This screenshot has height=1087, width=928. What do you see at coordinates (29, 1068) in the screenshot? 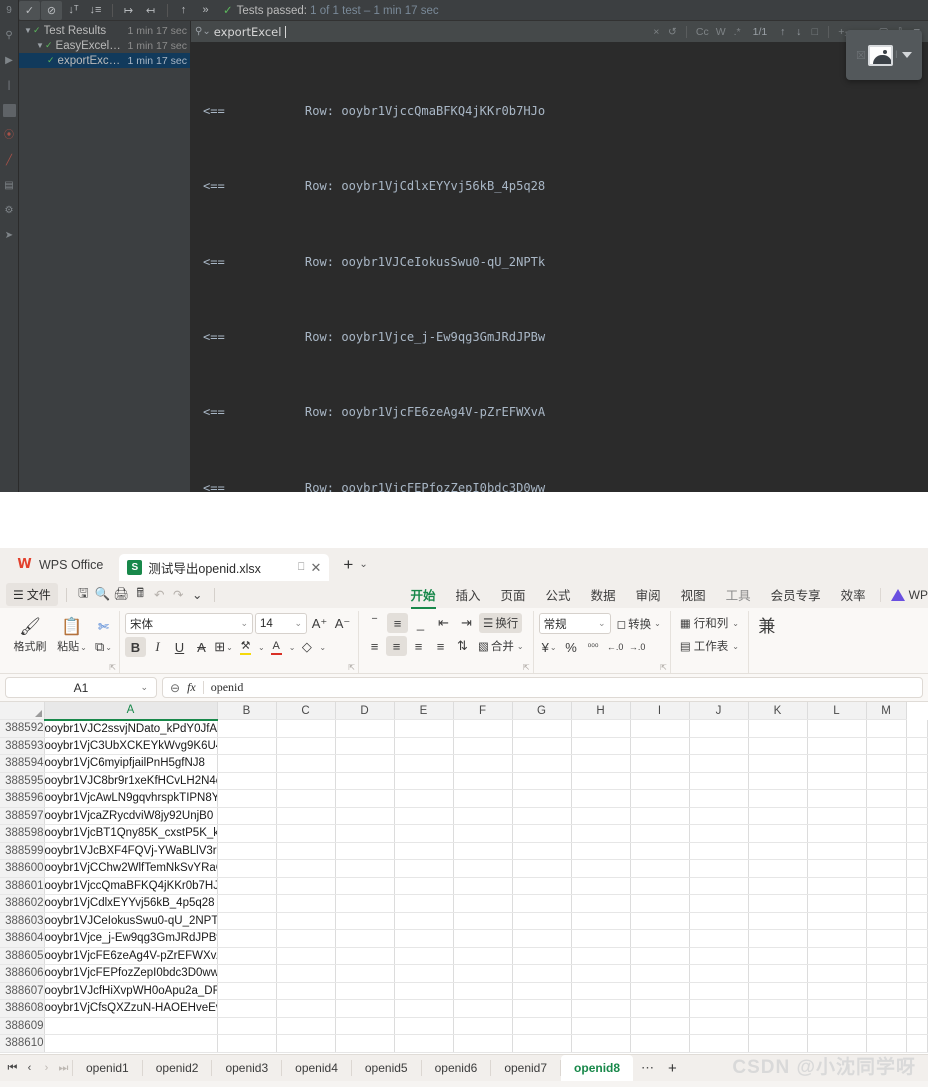
I see `previous-sheet-icon: ‹` at bounding box center [29, 1068].